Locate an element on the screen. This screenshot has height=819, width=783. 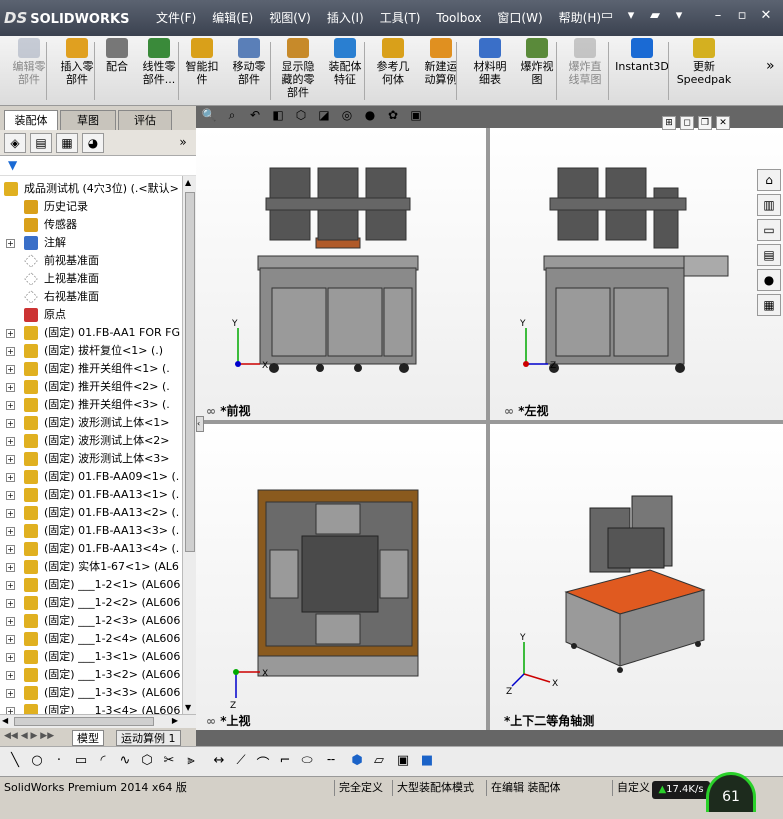
design-library-icon: ▥ is located at coordinates (769, 205).